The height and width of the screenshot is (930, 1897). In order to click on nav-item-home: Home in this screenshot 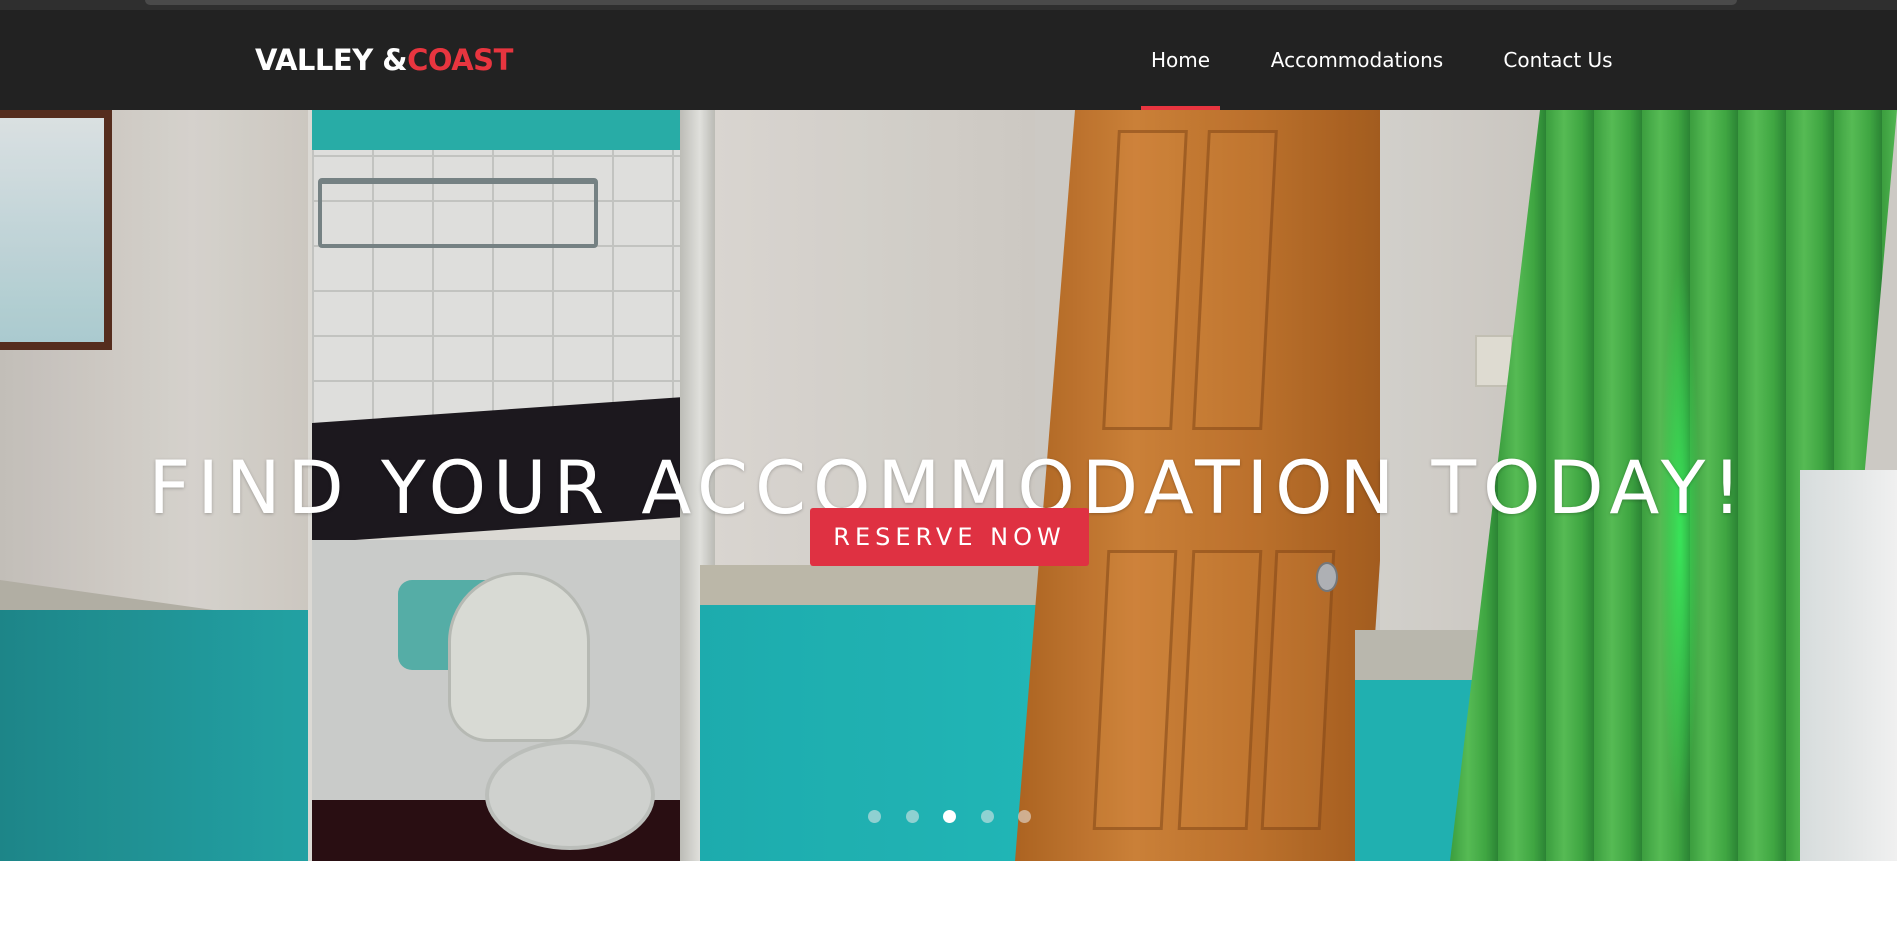, I will do `click(1180, 60)`.